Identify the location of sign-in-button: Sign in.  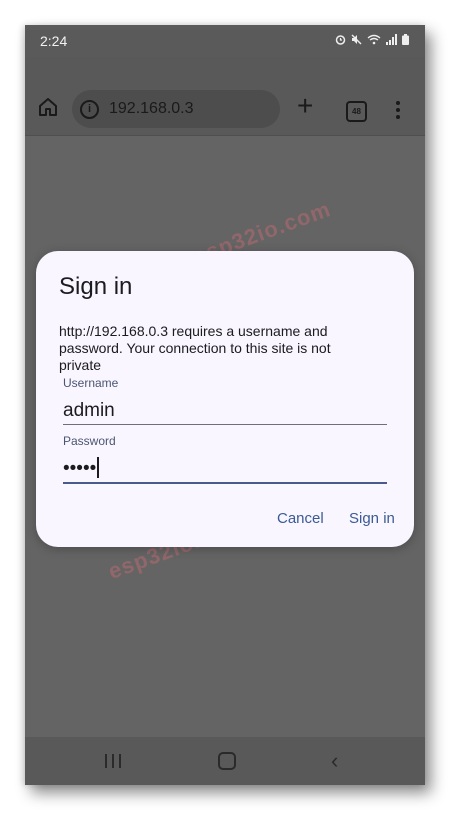
(372, 518).